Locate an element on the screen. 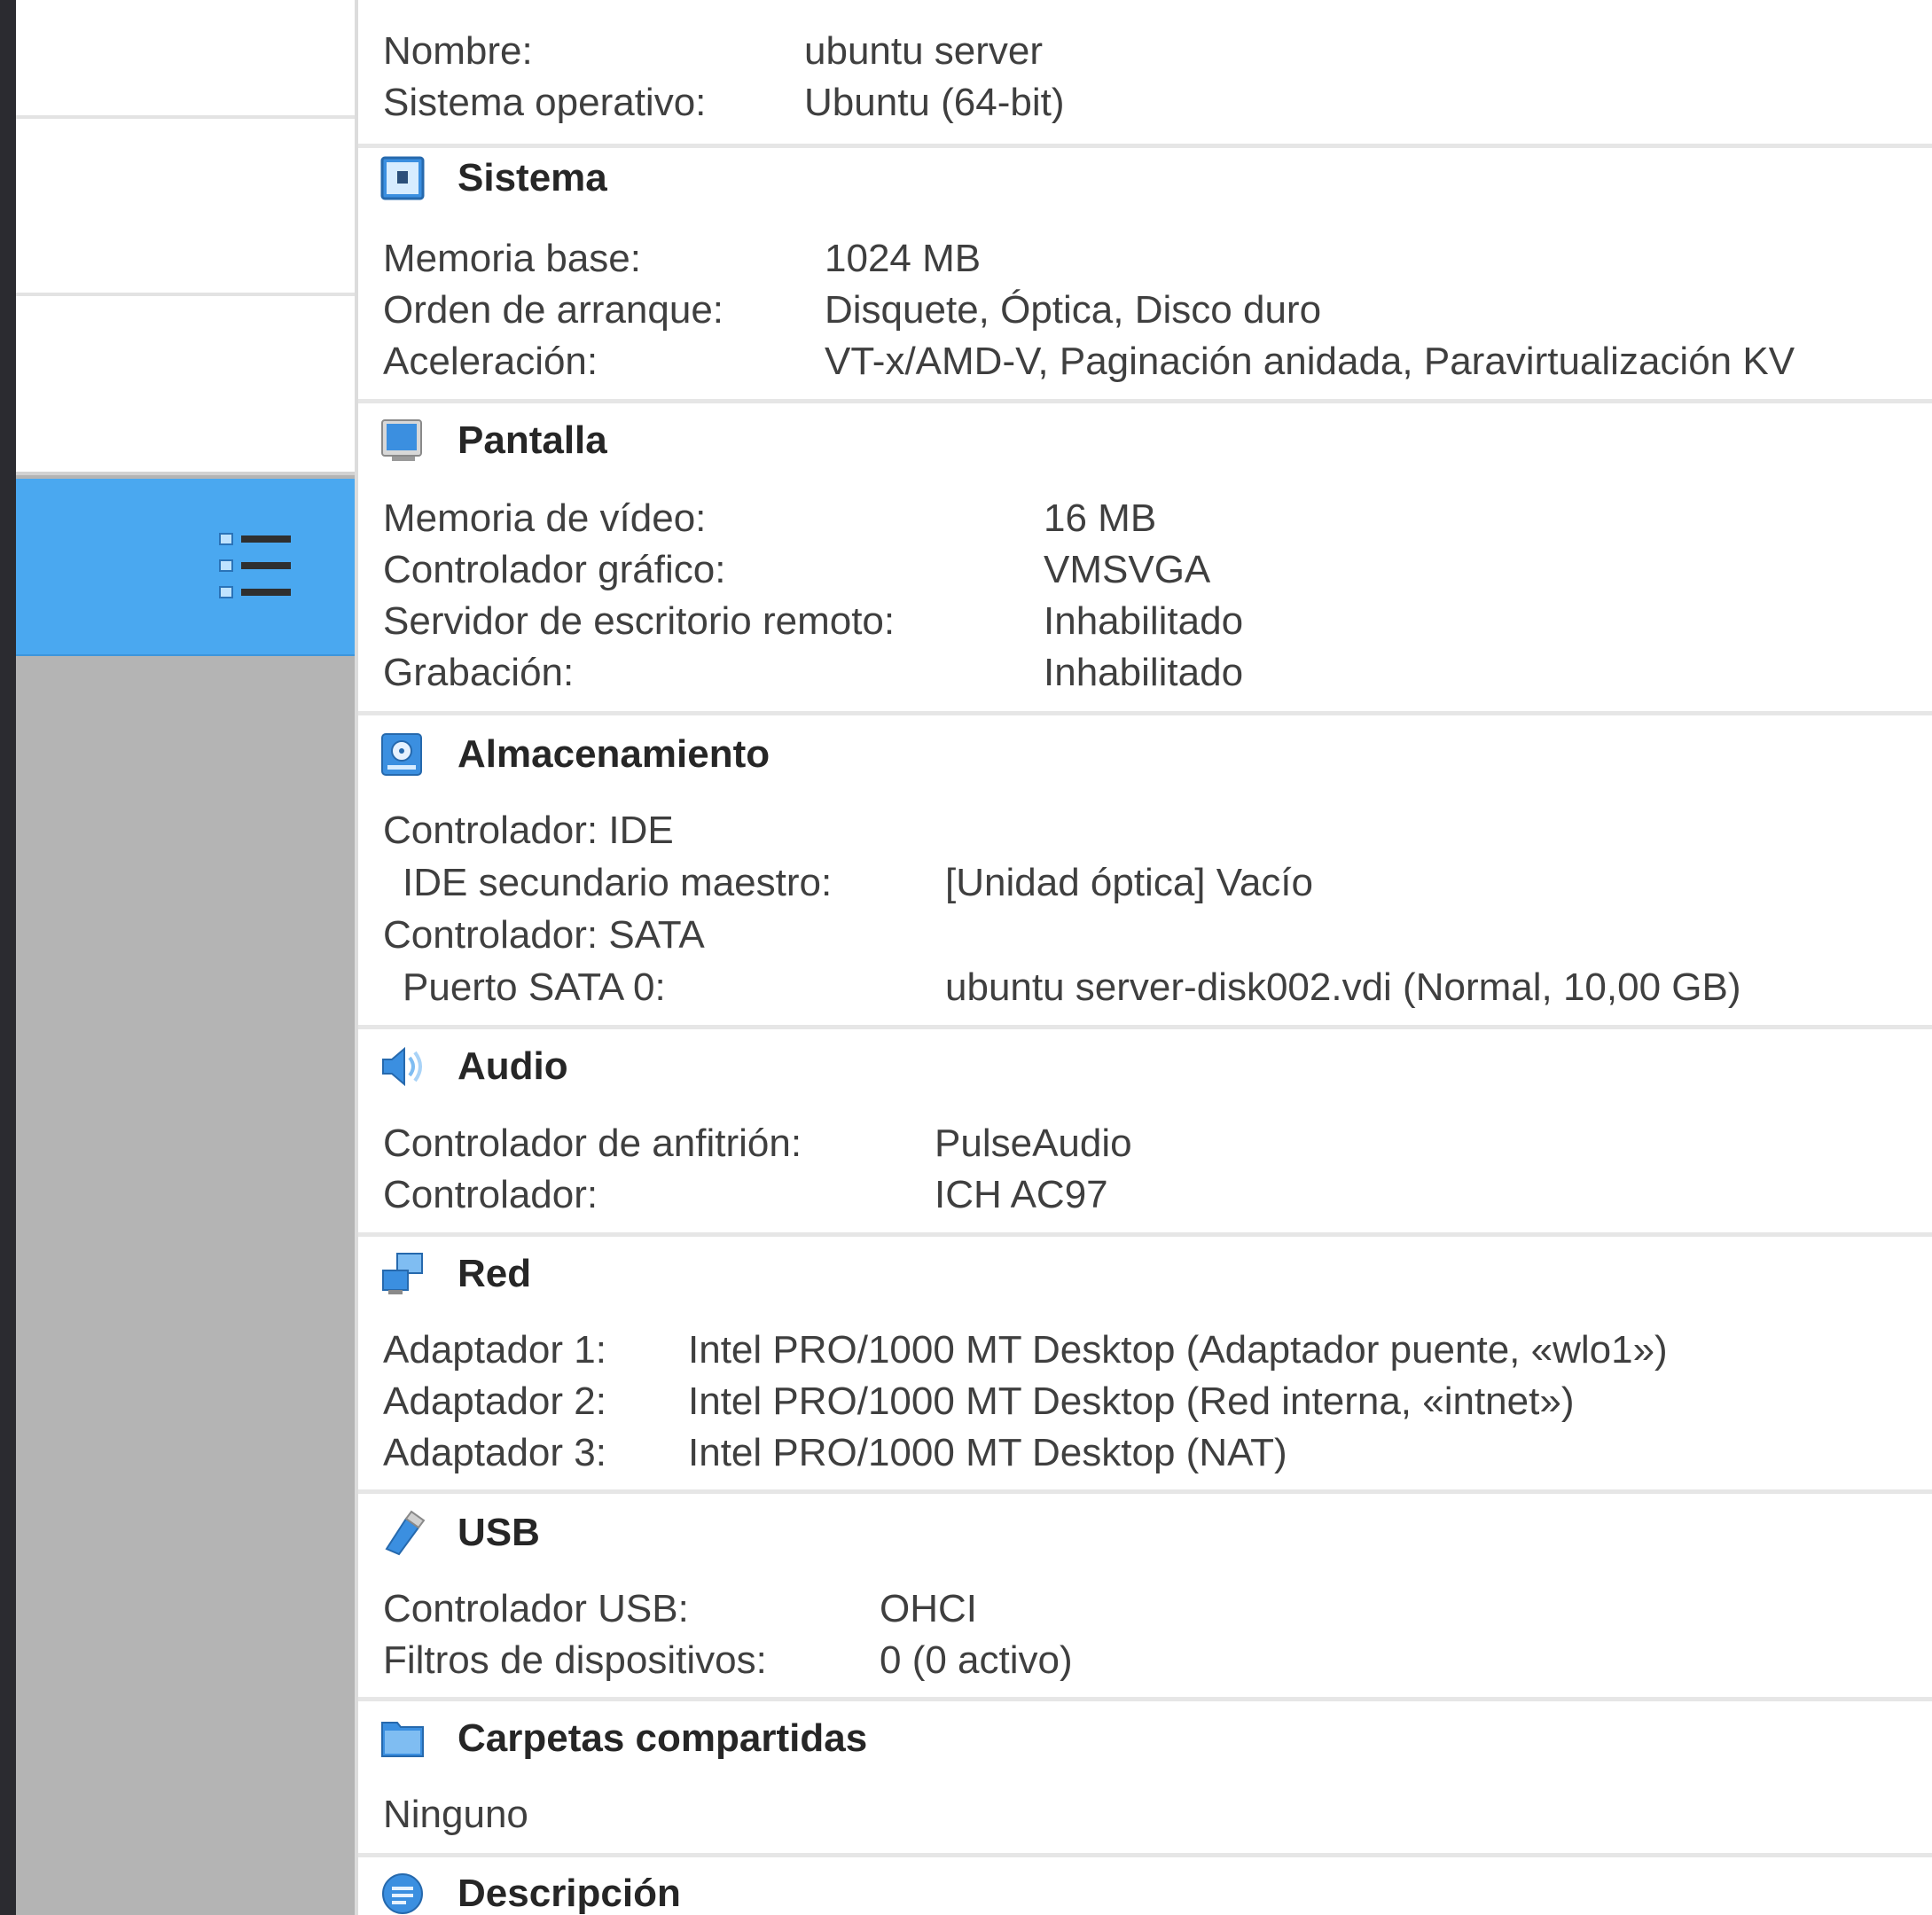  detail-value: 0 (0 activo) is located at coordinates (976, 1660).